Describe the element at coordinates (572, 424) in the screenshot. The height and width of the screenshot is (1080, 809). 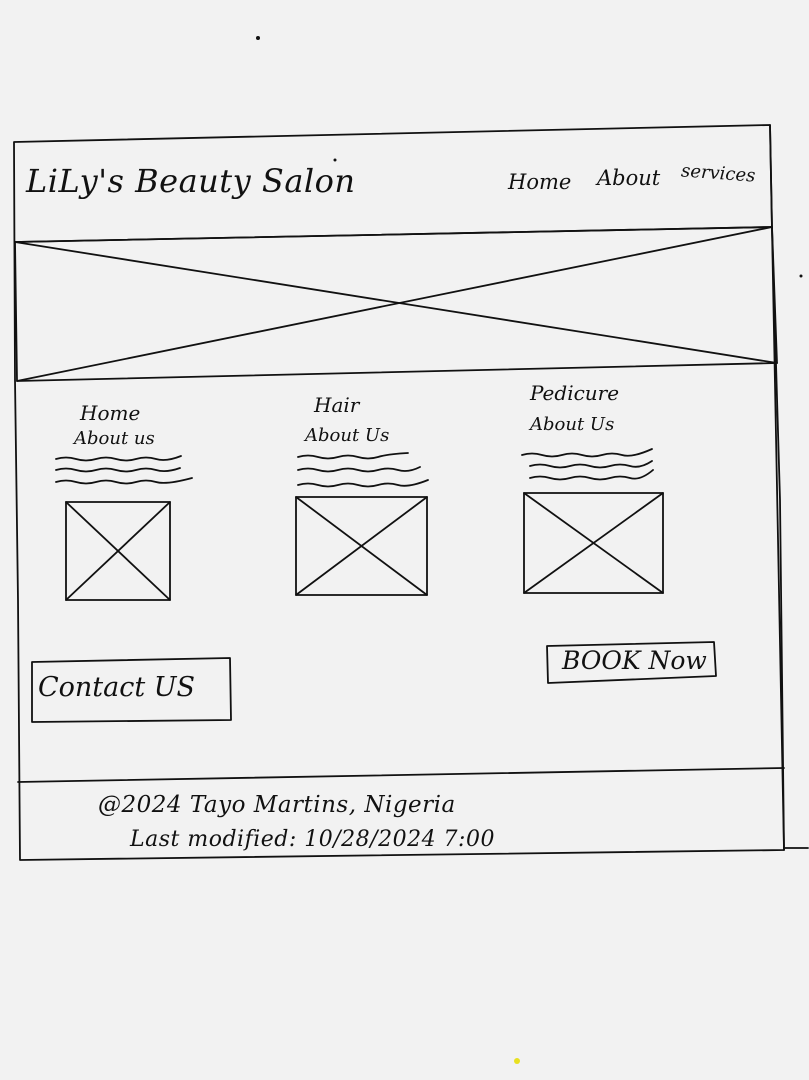
I see `card-3-subtitle: About Us` at that location.